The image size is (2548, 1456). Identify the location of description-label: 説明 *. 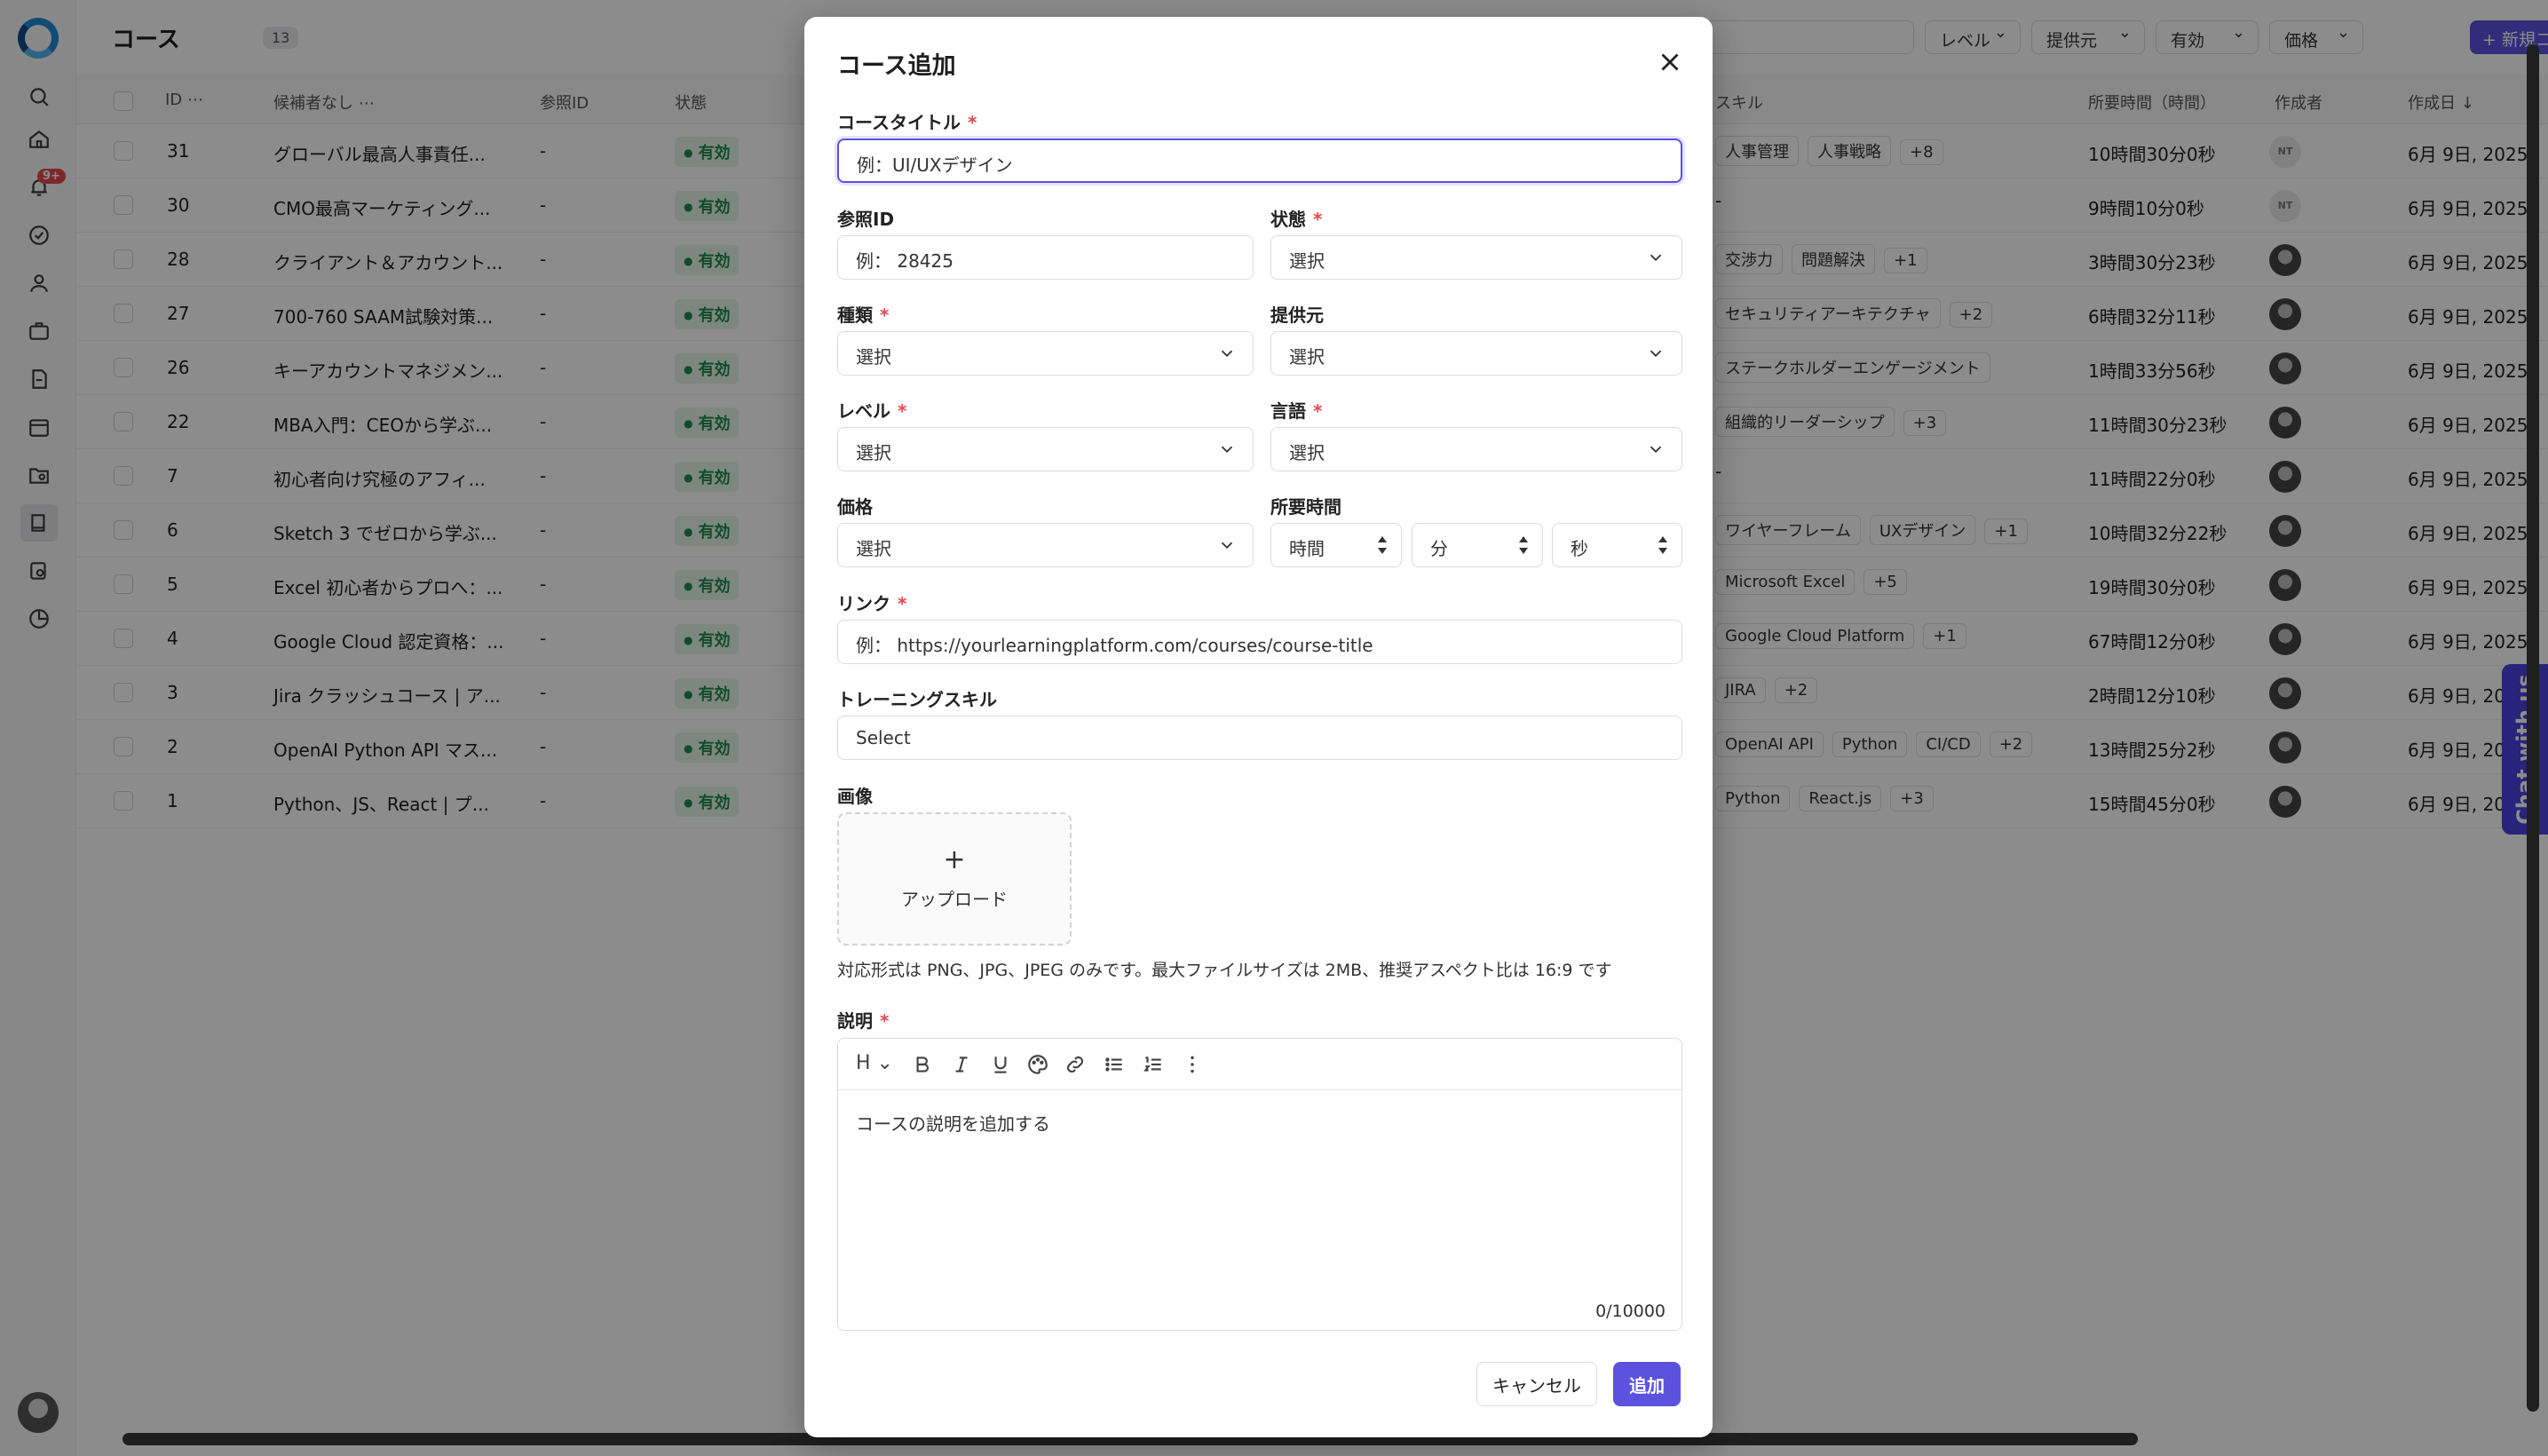
(863, 1021).